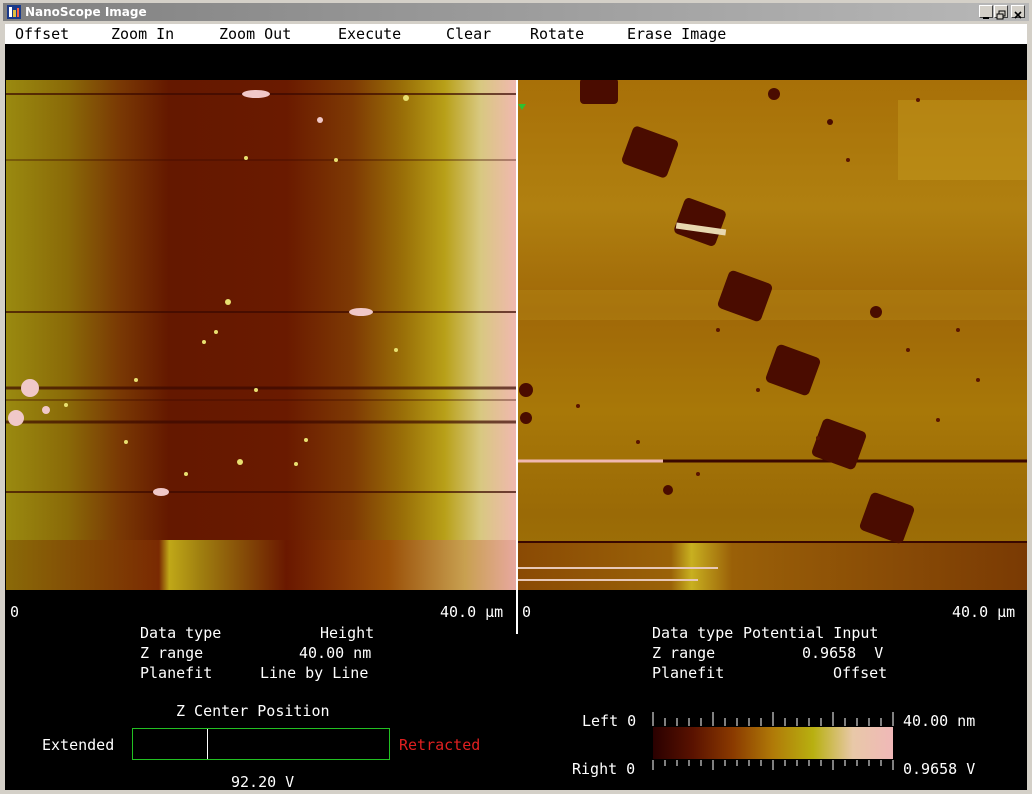 The width and height of the screenshot is (1032, 794). I want to click on z-extended-label: Extended, so click(78, 745).